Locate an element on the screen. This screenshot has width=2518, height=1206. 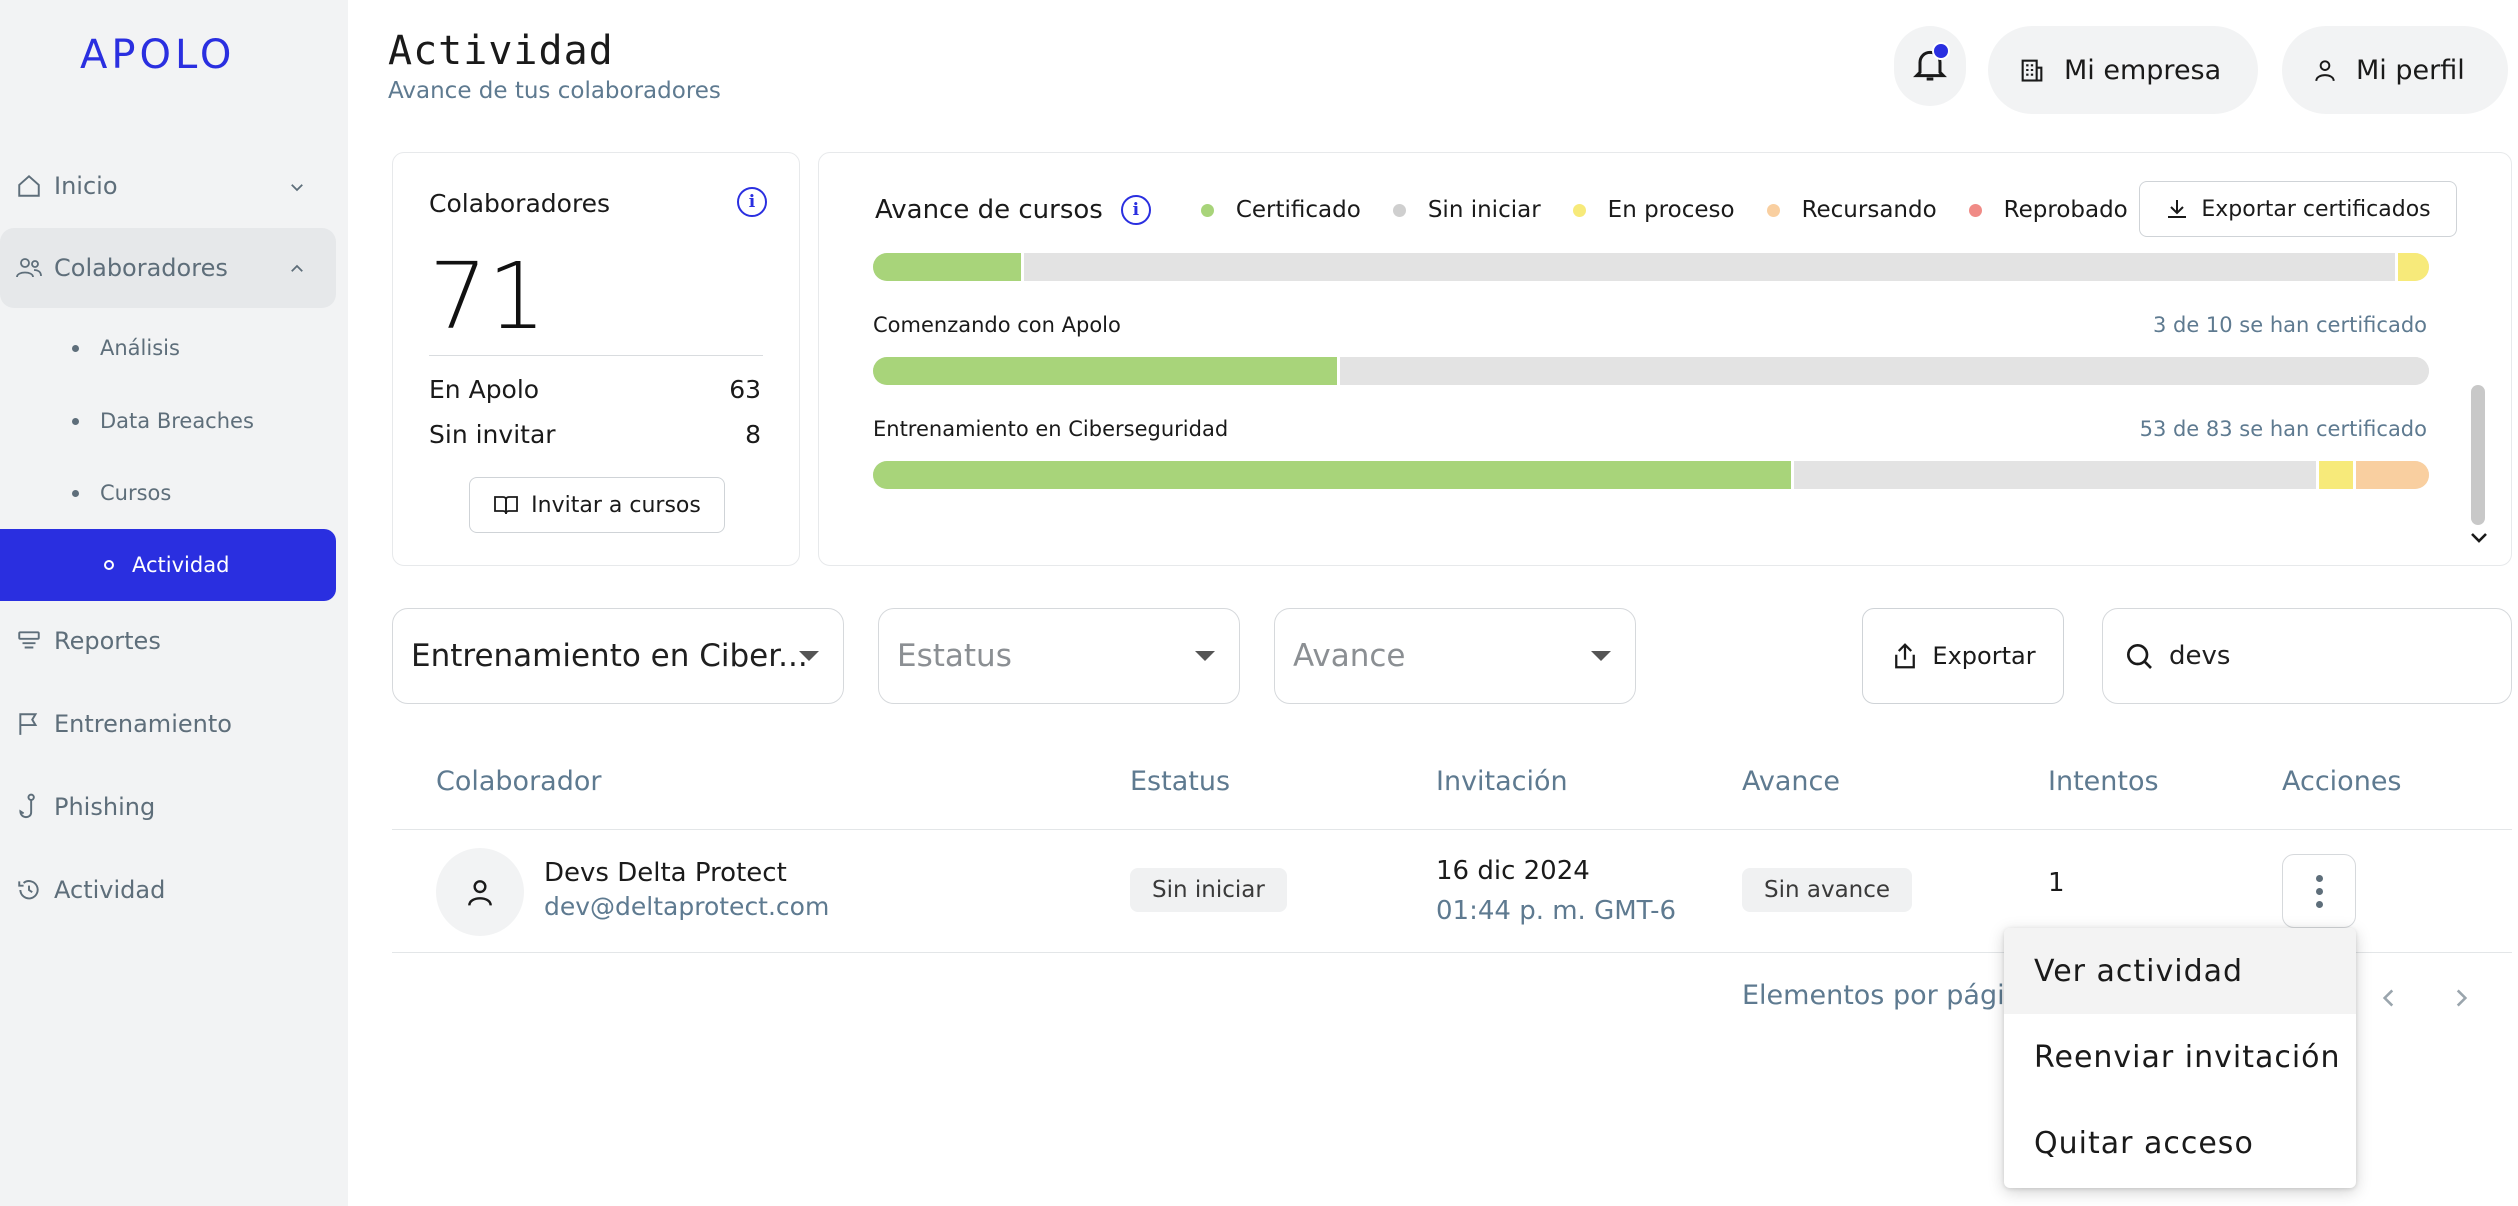
sidebar-subitem-actividad: Actividad is located at coordinates (168, 565).